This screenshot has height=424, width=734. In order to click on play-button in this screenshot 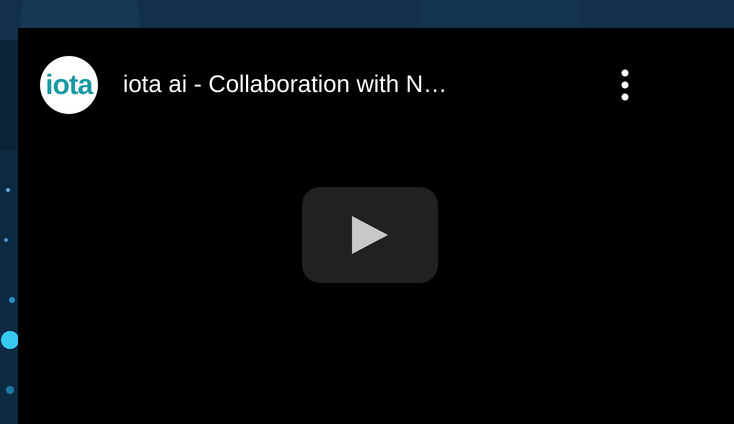, I will do `click(370, 235)`.